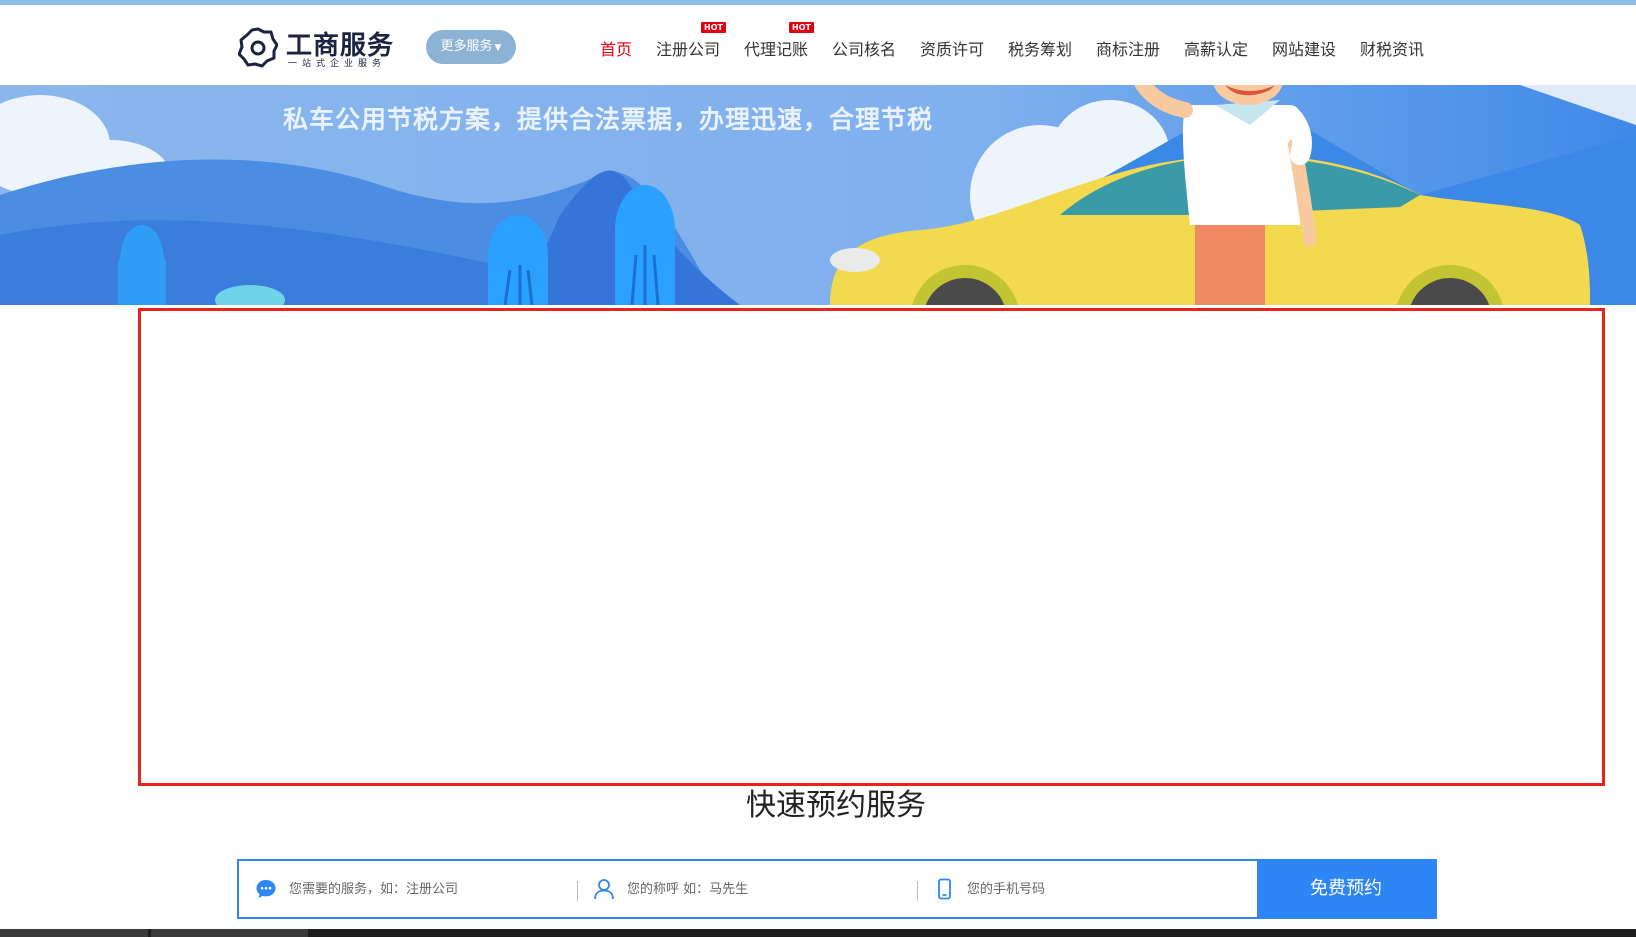 This screenshot has height=937, width=1636. I want to click on nav-item-tax-news: 财税资讯, so click(1392, 48).